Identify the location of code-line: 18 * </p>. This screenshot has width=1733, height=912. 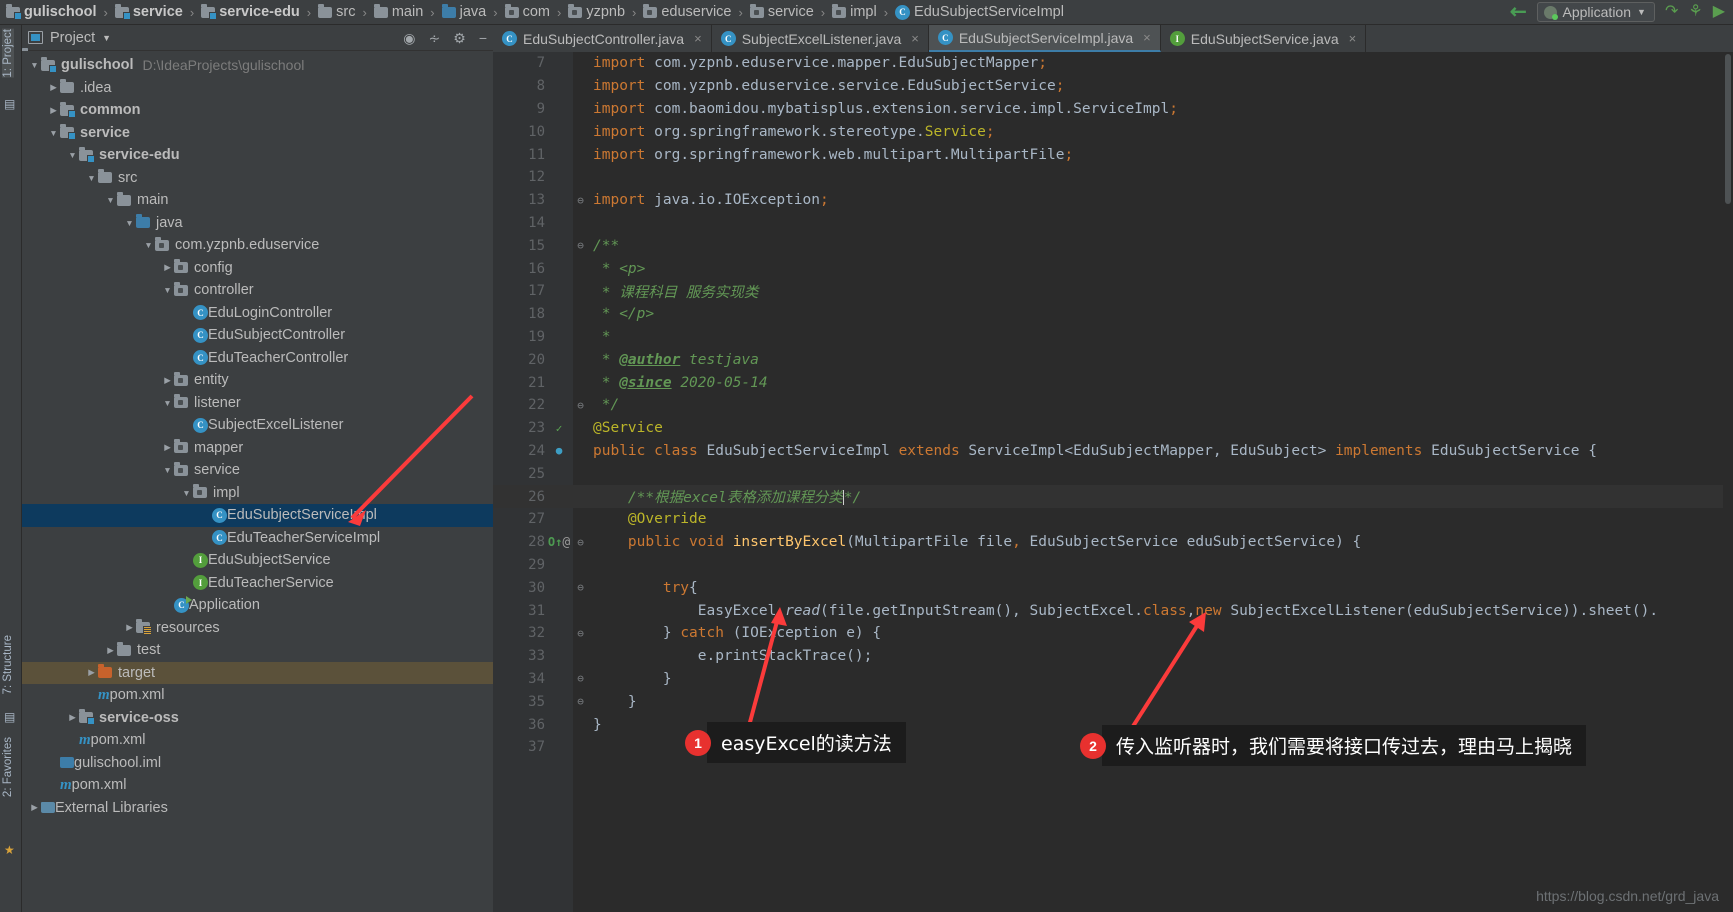
(1113, 314).